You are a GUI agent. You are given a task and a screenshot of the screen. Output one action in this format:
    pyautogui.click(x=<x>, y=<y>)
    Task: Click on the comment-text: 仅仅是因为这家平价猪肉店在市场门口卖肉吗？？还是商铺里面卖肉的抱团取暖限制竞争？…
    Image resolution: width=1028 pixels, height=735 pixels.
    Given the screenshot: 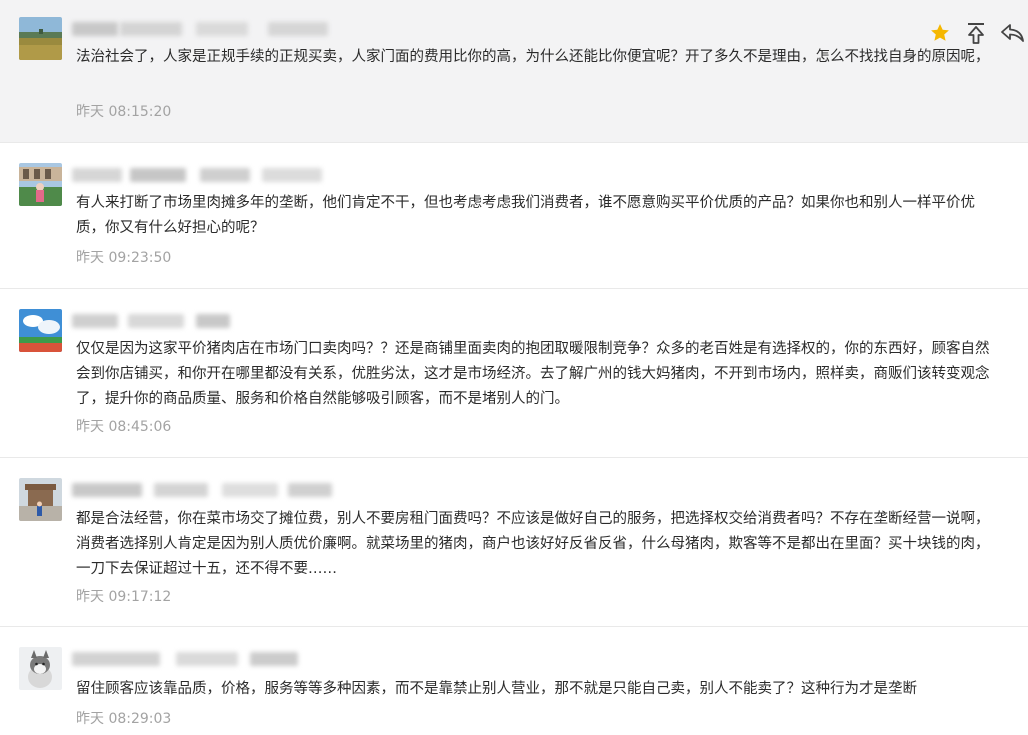 What is the action you would take?
    pyautogui.click(x=533, y=374)
    